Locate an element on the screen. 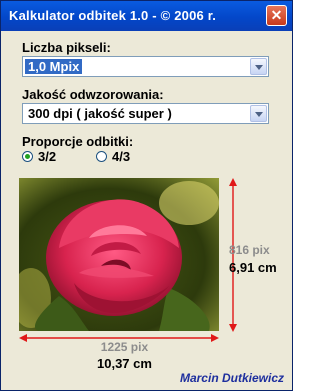  pixel-count-dropdown-button is located at coordinates (258, 66).